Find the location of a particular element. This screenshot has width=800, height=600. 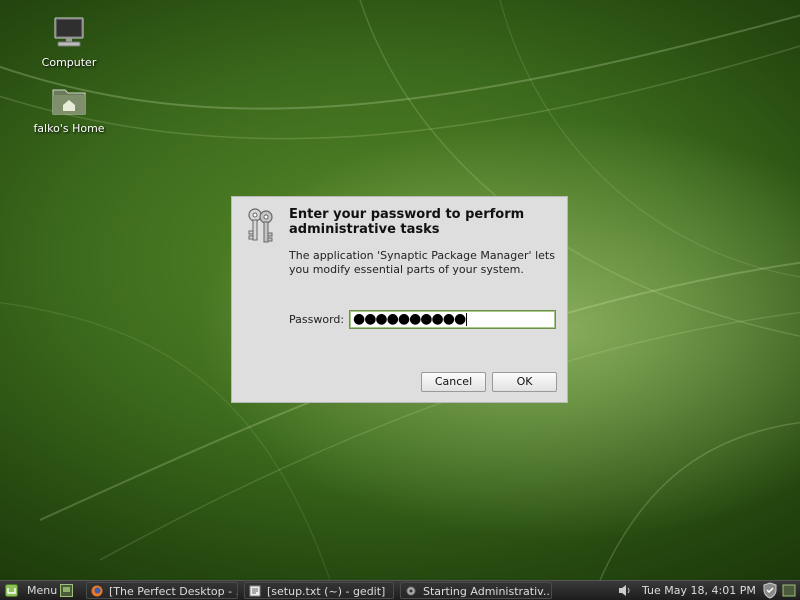

password-field: ●●●●●●●●●● is located at coordinates (452, 319).